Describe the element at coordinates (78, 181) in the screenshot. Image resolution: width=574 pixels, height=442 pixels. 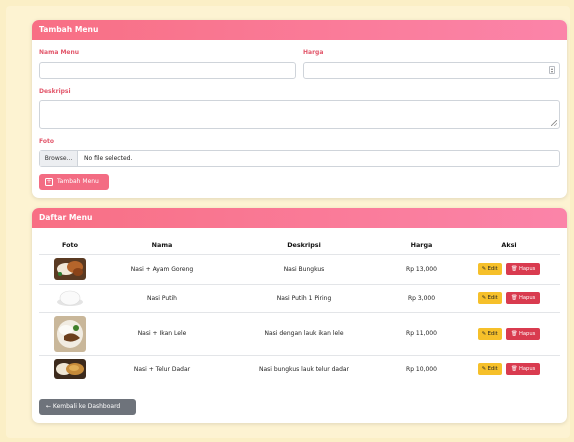
I see `add-menu-button-label: Tambah Menu` at that location.